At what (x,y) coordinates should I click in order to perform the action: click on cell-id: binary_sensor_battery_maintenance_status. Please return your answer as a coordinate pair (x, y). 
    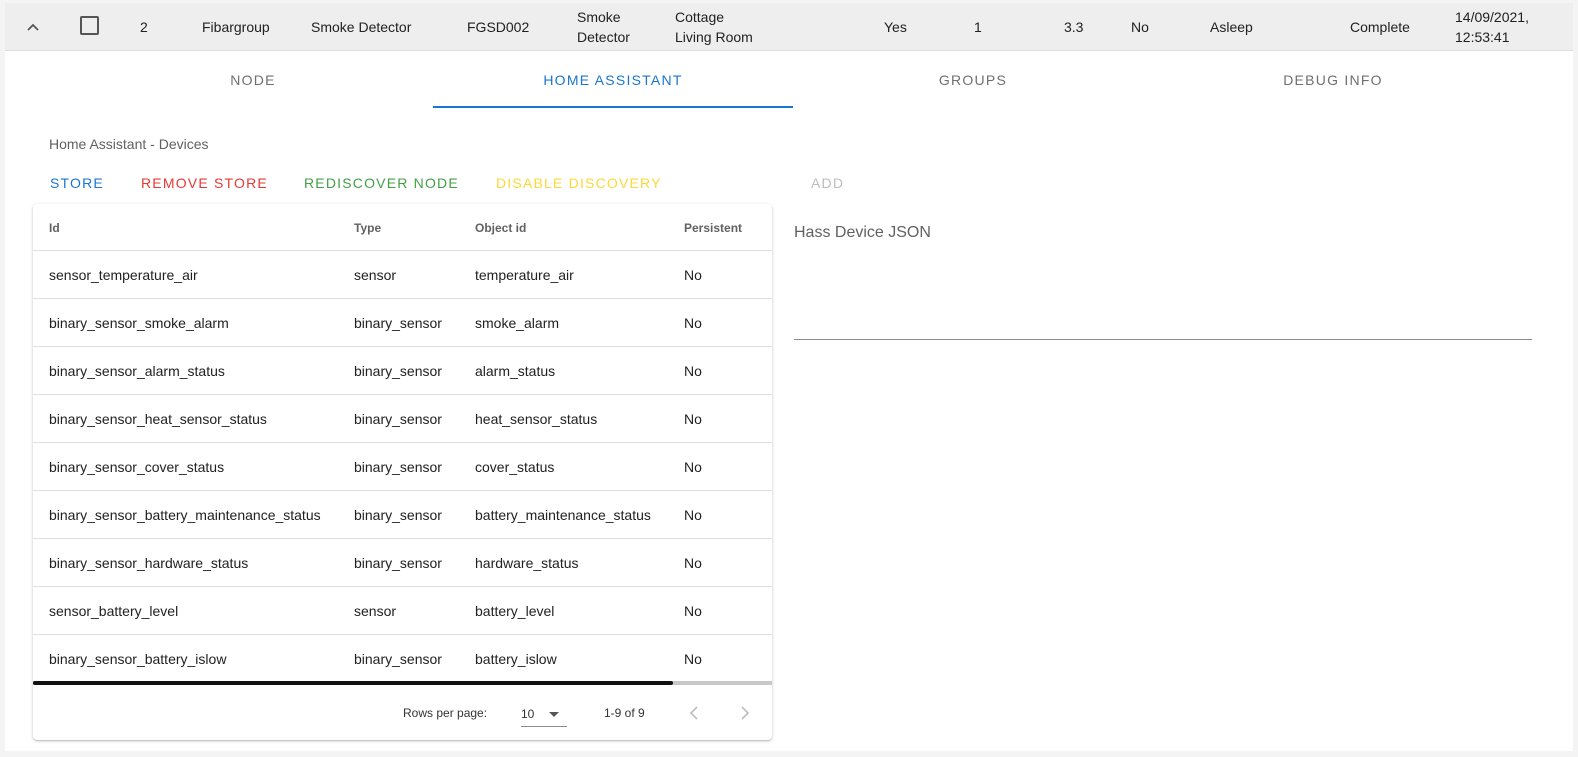
    Looking at the image, I should click on (185, 514).